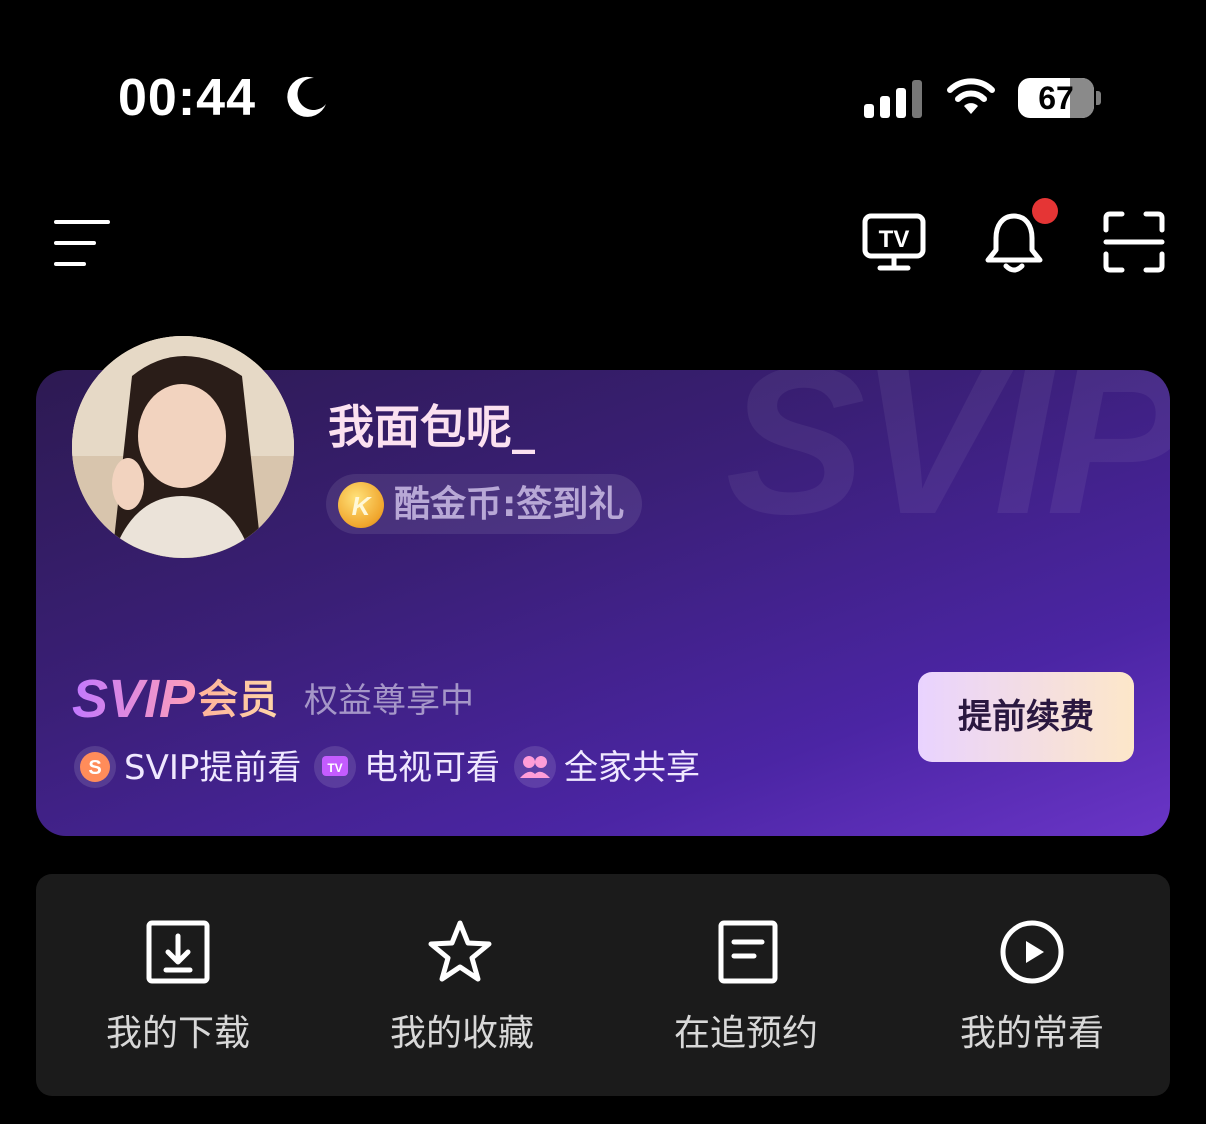  I want to click on card-watermark: SVIP, so click(947, 464).